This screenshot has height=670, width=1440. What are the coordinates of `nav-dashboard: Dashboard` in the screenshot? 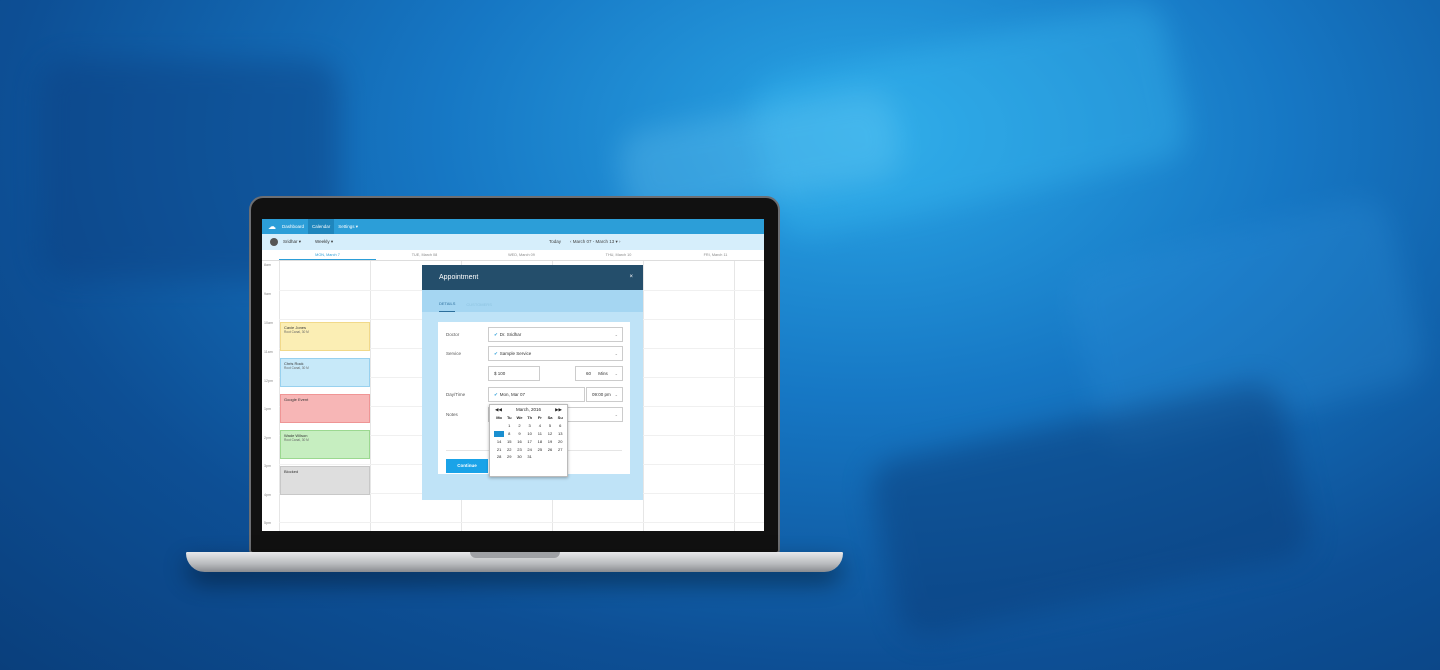 It's located at (293, 226).